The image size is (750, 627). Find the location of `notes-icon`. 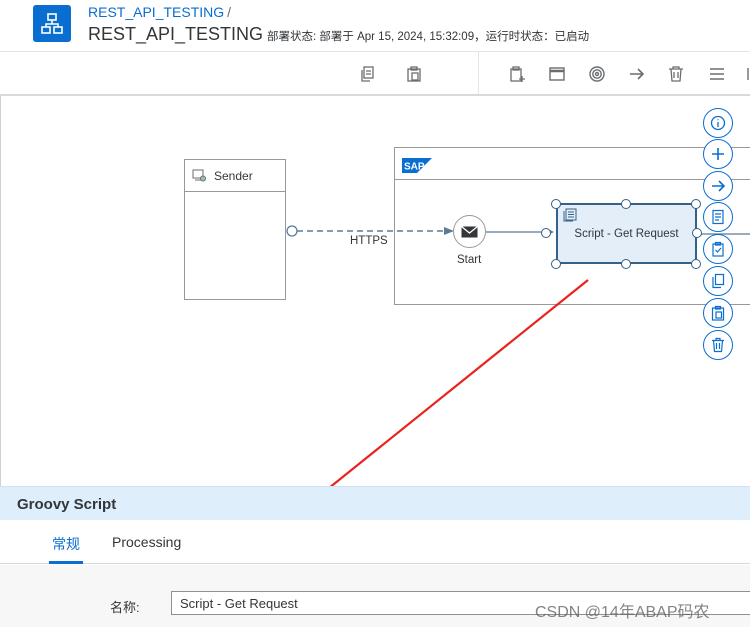

notes-icon is located at coordinates (718, 217).